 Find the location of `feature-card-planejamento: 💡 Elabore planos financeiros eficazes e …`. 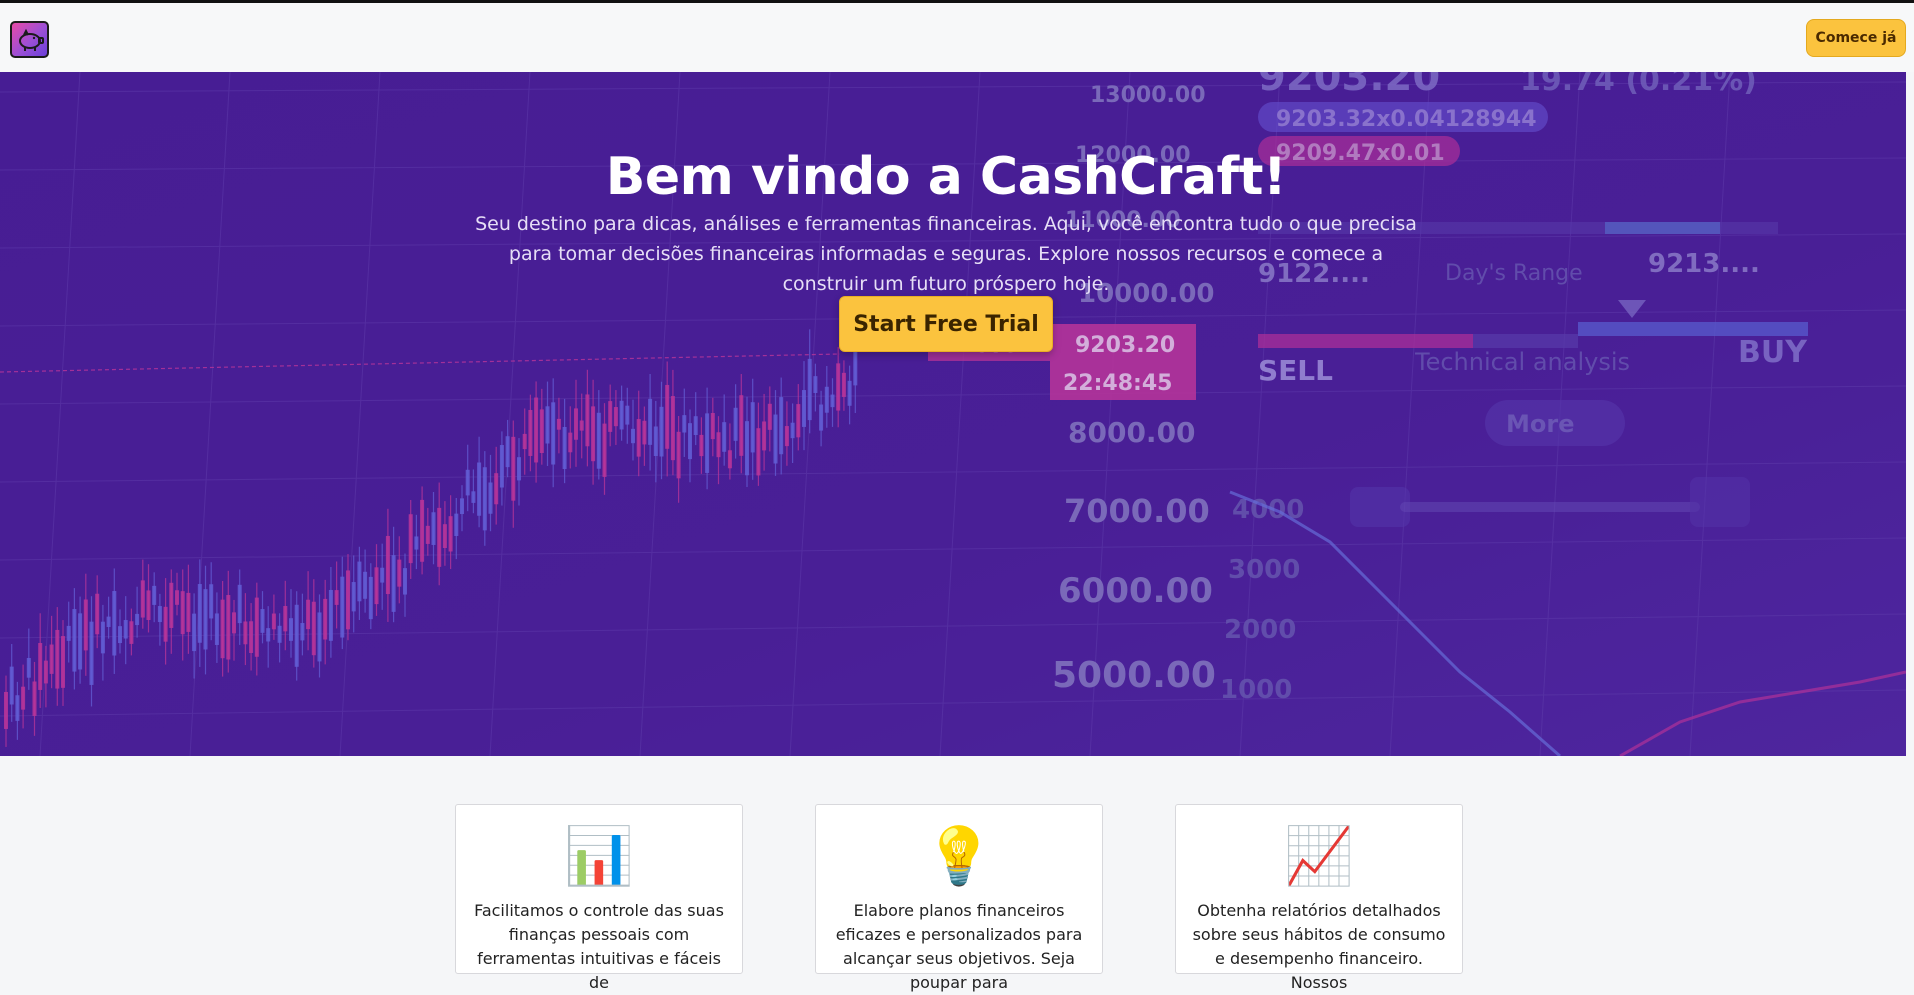

feature-card-planejamento: 💡 Elabore planos financeiros eficazes e … is located at coordinates (959, 898).